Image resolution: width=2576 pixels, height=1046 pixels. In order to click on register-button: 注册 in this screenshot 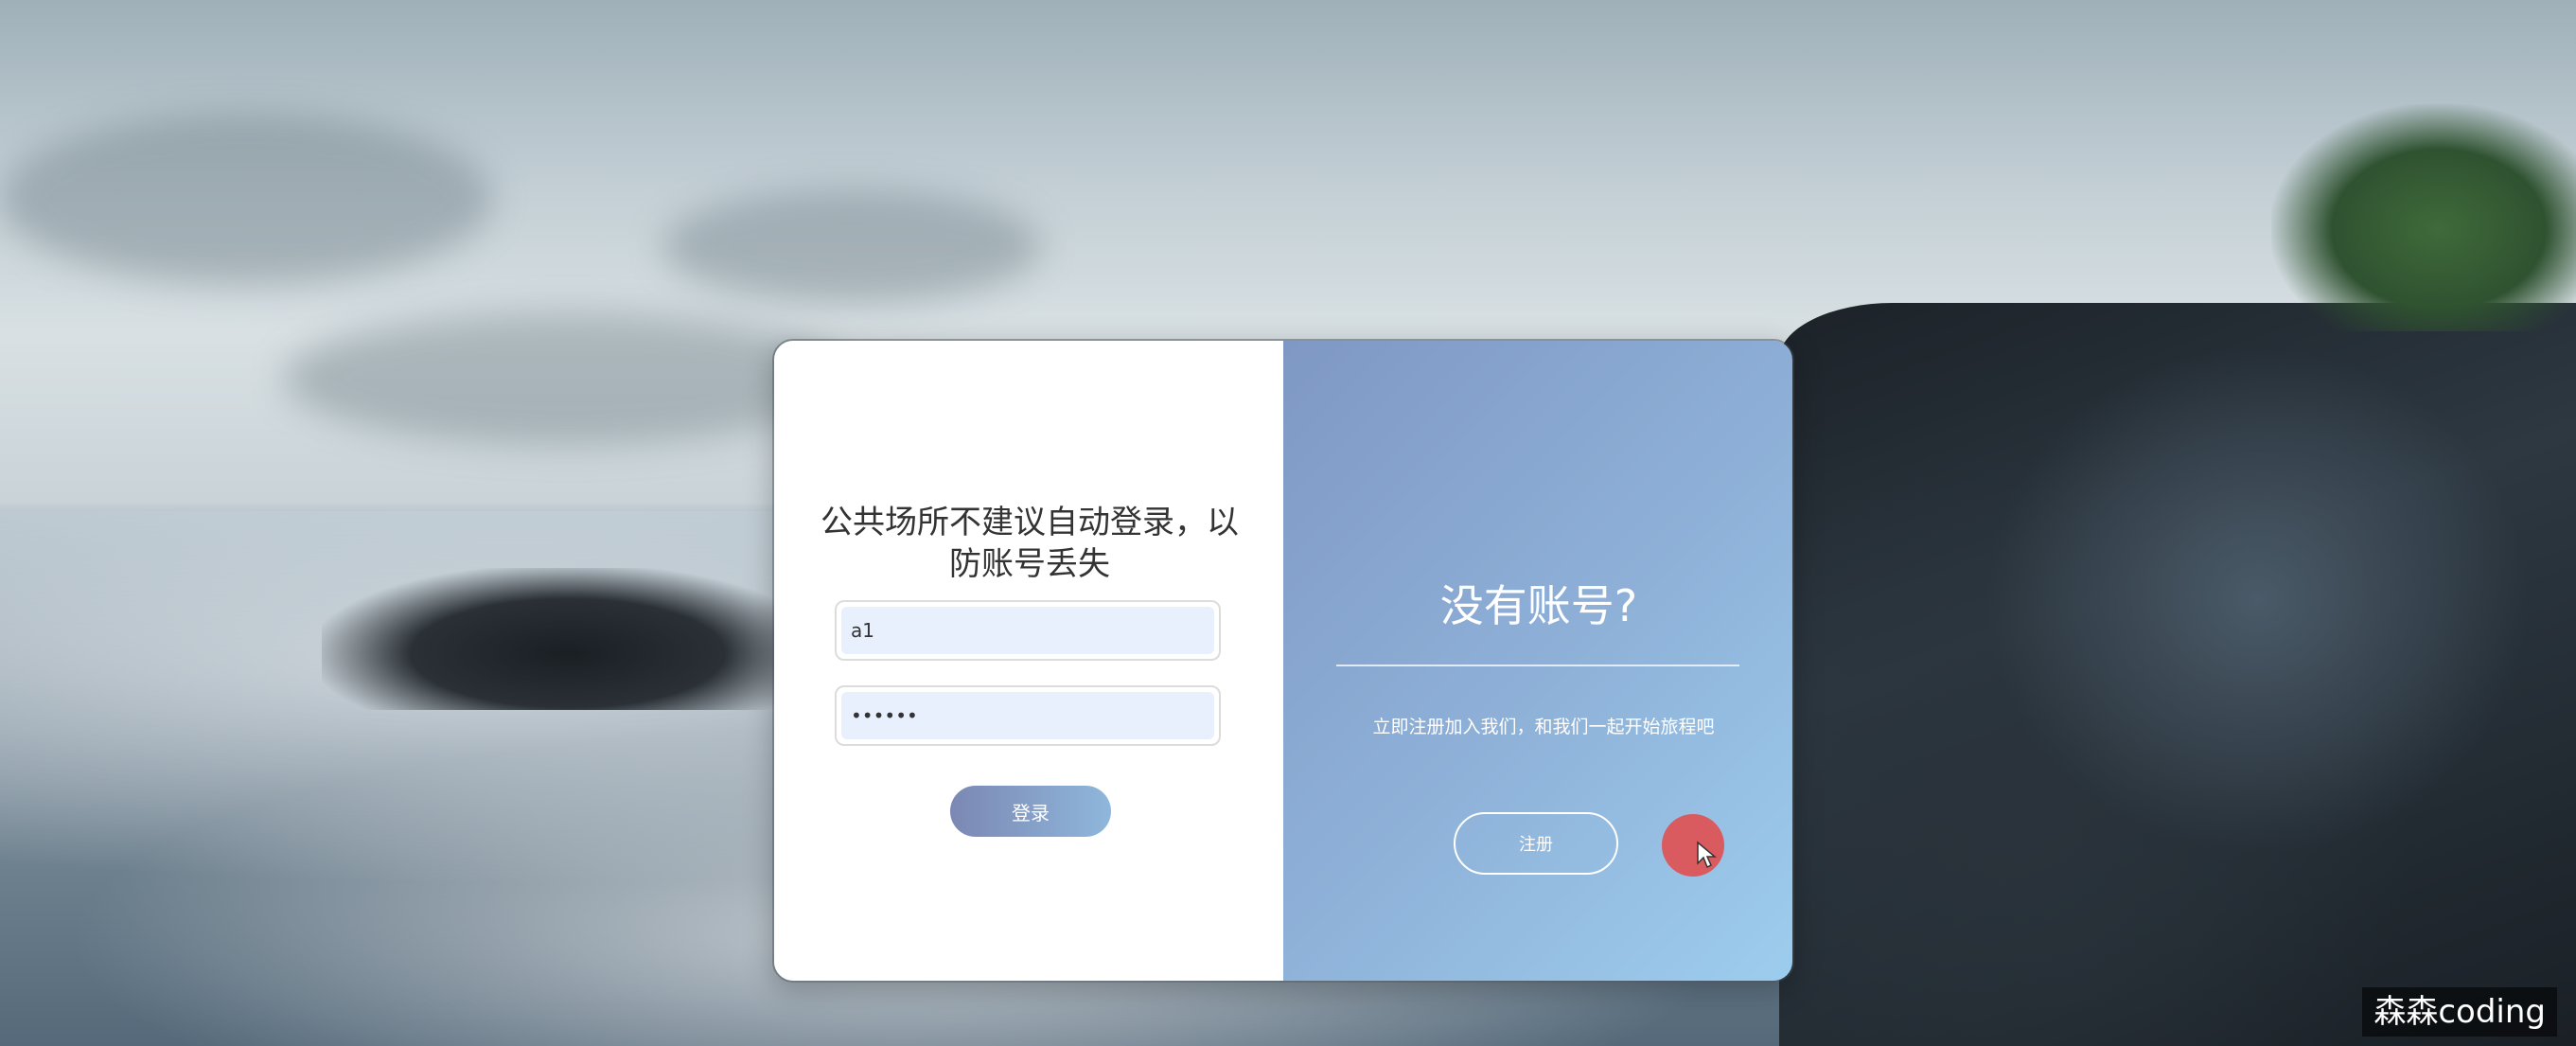, I will do `click(1536, 843)`.